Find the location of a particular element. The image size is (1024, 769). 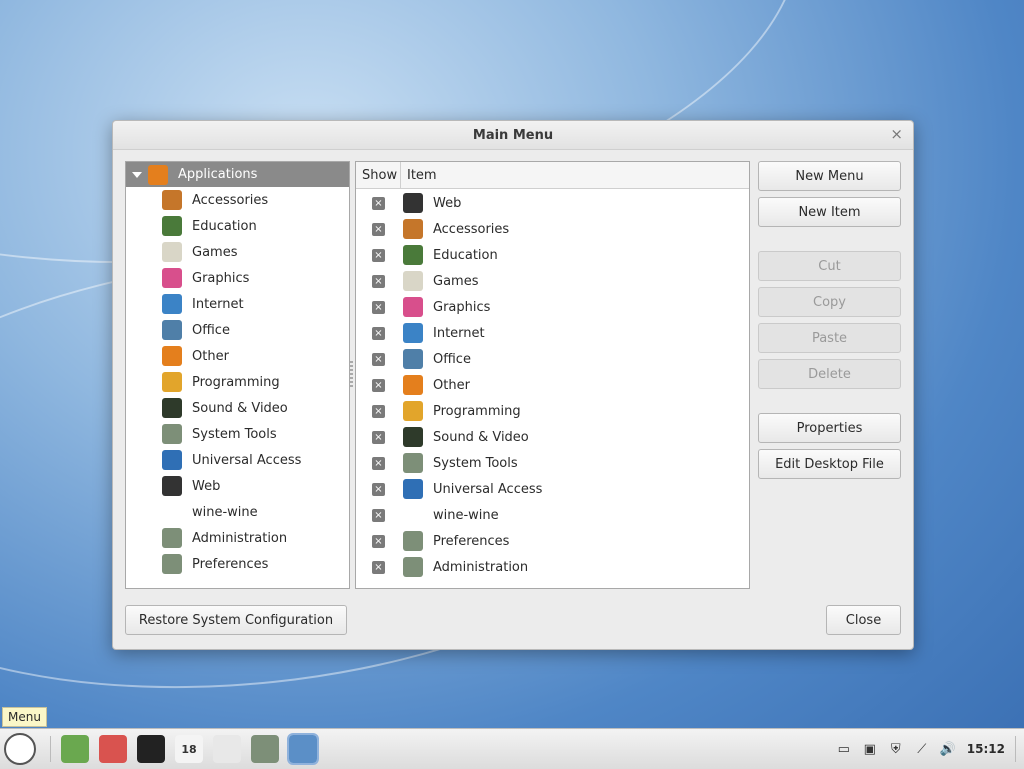

tree-item: Web is located at coordinates (237, 486).